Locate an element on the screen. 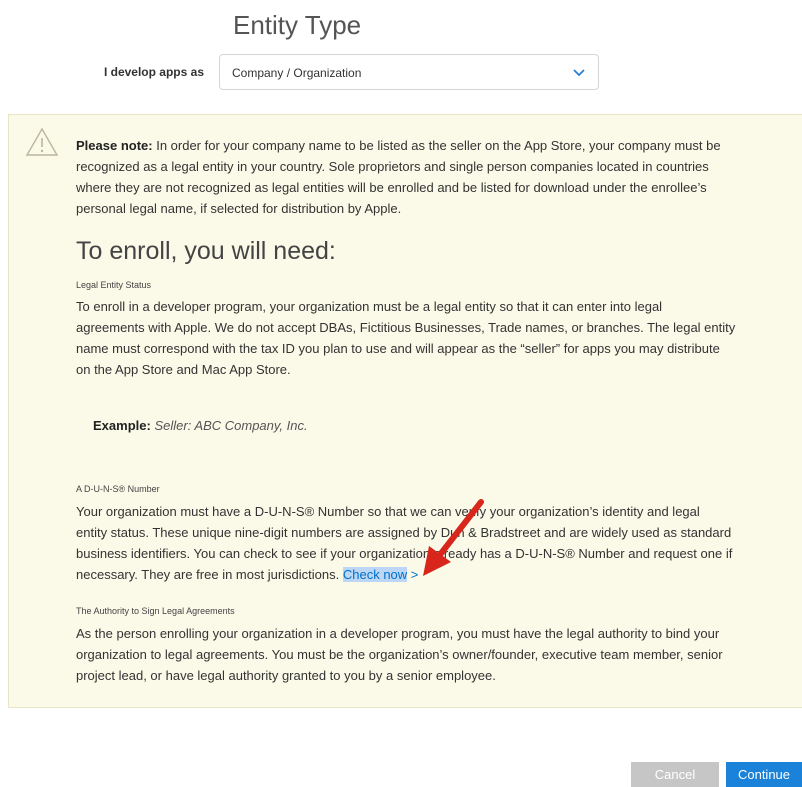 The image size is (802, 787). enroll-heading: To enroll, you will need: is located at coordinates (206, 251).